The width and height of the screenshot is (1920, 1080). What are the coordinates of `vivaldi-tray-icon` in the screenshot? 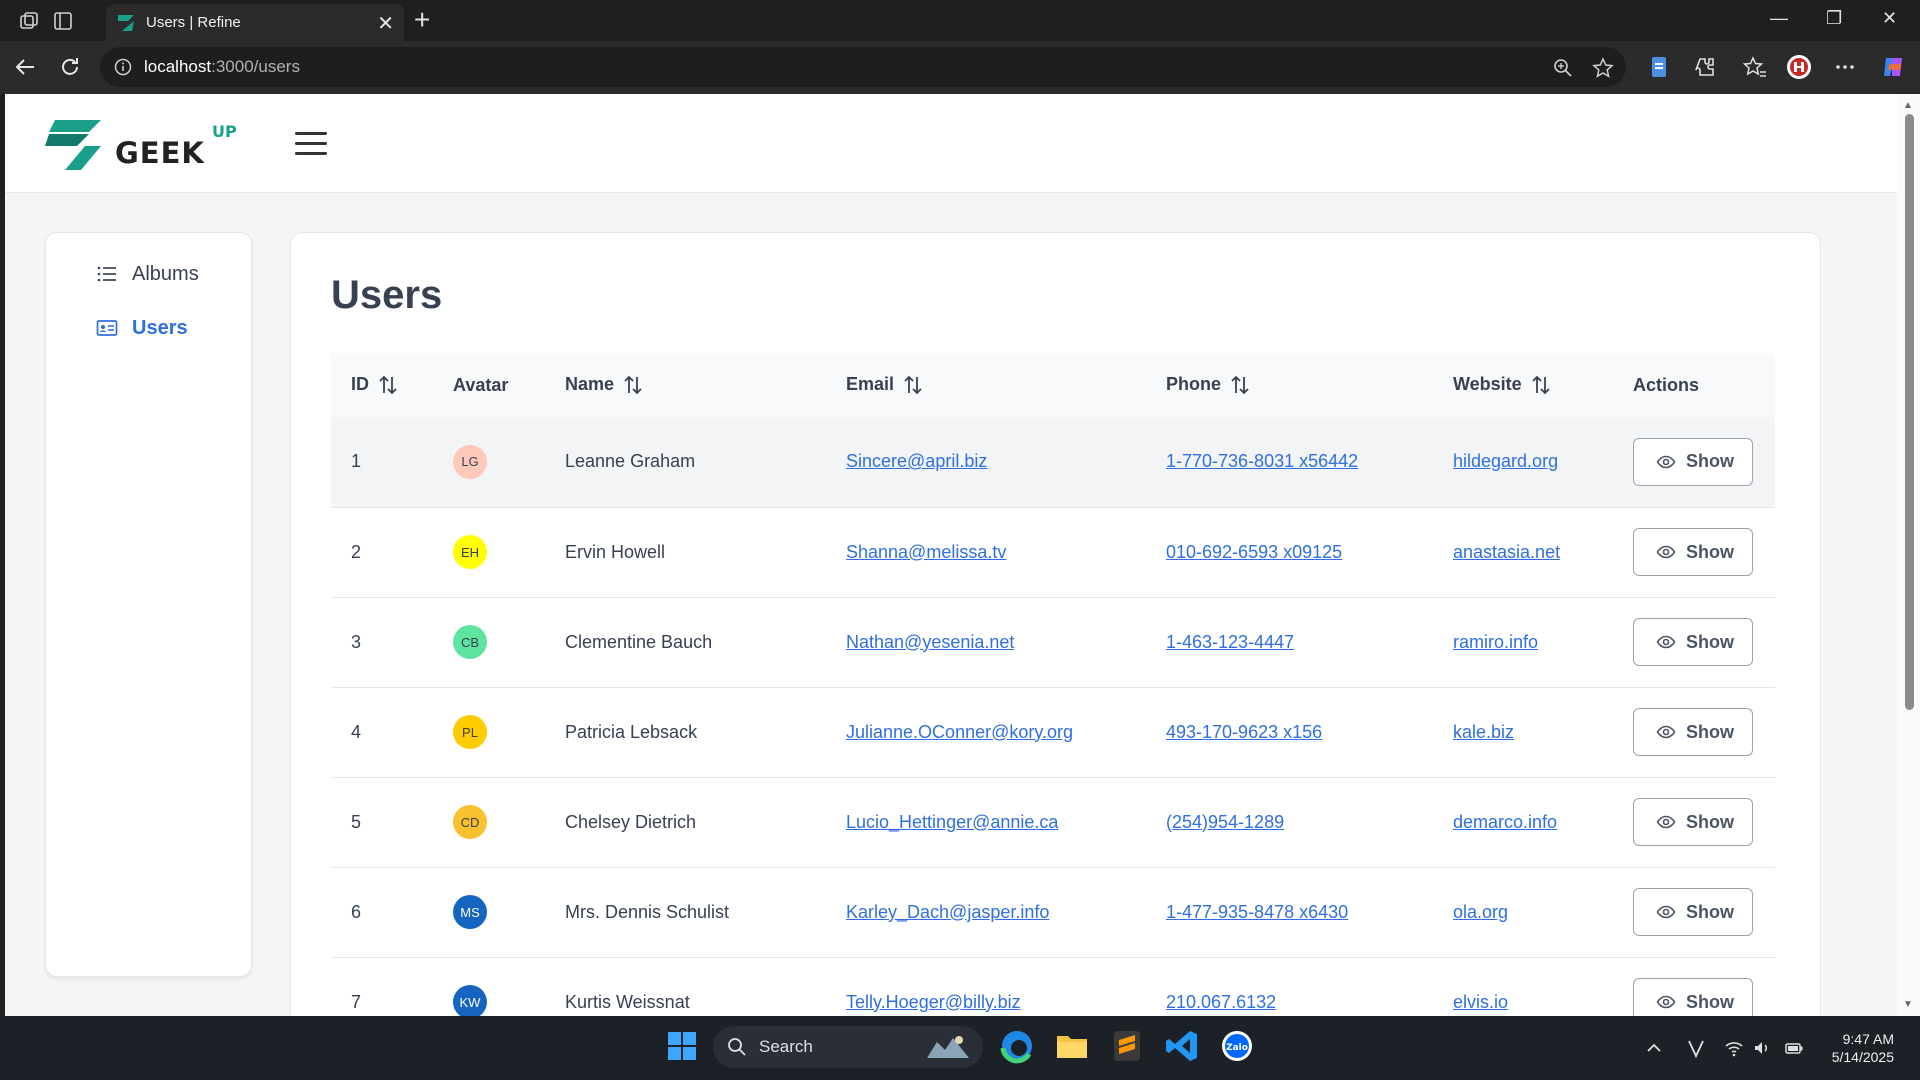 It's located at (1696, 1048).